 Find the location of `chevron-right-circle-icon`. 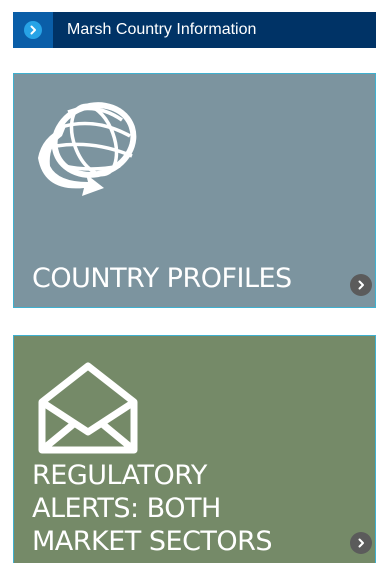

chevron-right-circle-icon is located at coordinates (33, 30).